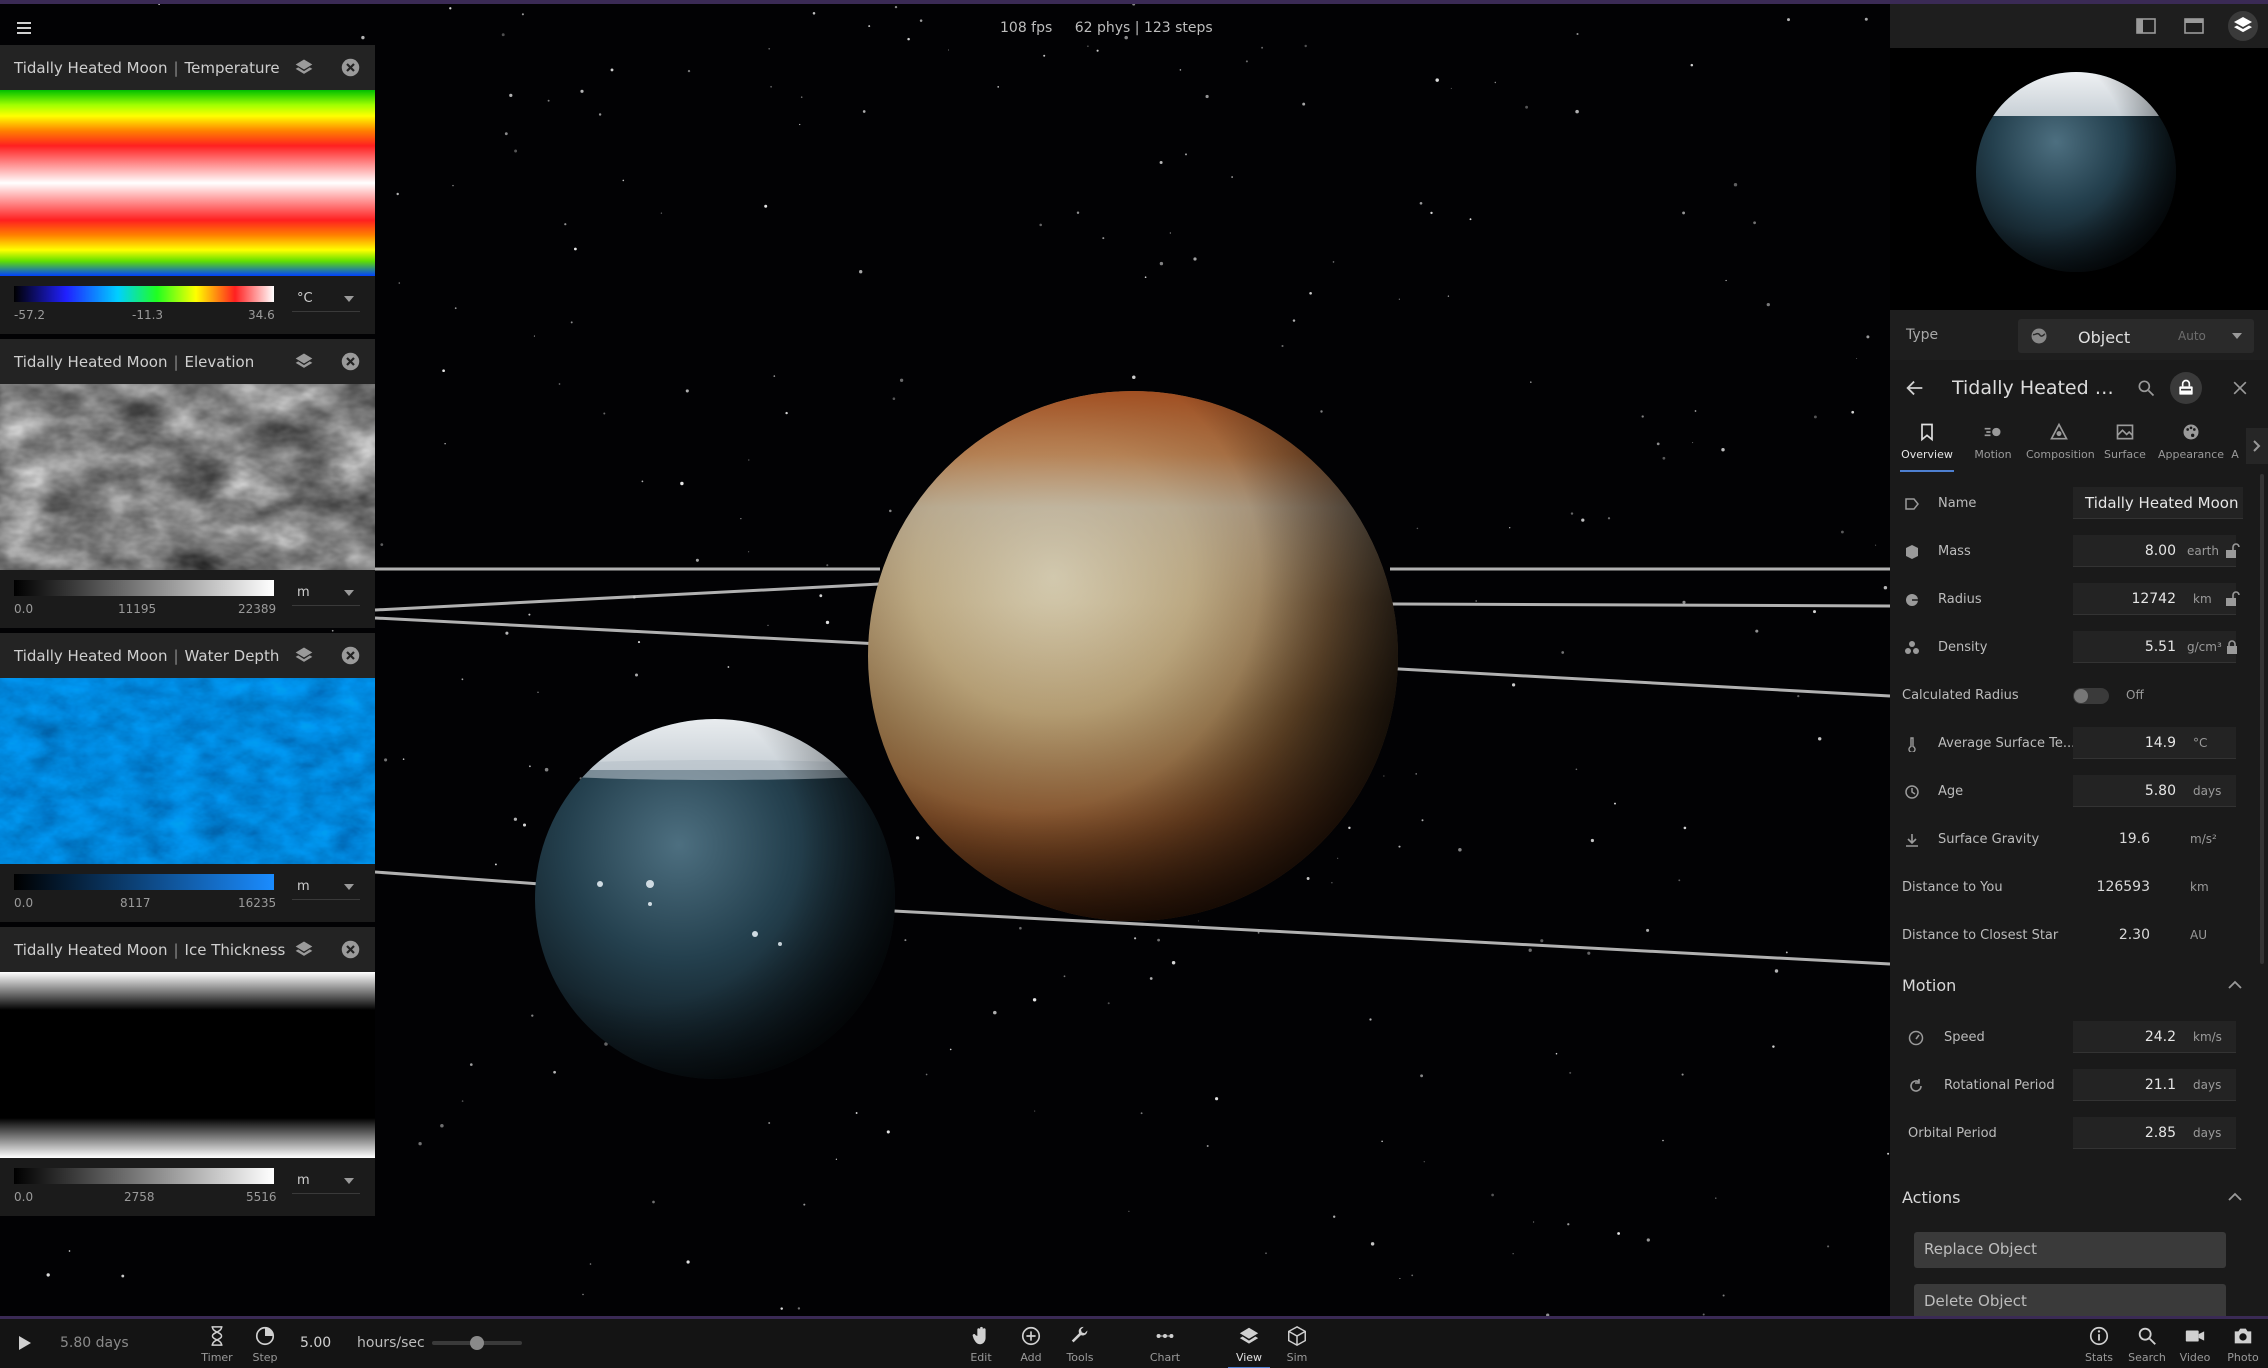 This screenshot has height=1368, width=2268. What do you see at coordinates (2194, 26) in the screenshot?
I see `window-icon` at bounding box center [2194, 26].